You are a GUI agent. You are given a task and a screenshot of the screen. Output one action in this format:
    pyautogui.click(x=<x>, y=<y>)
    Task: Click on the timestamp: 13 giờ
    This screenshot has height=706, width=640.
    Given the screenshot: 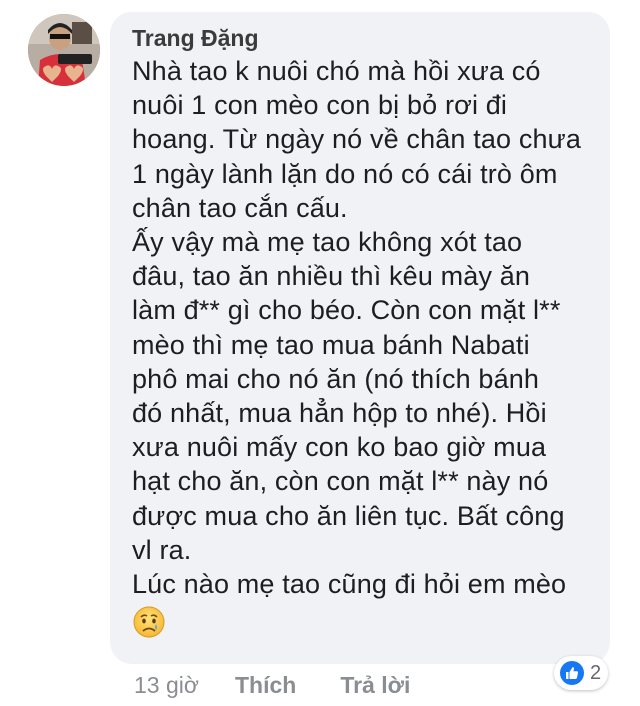 What is the action you would take?
    pyautogui.click(x=166, y=685)
    